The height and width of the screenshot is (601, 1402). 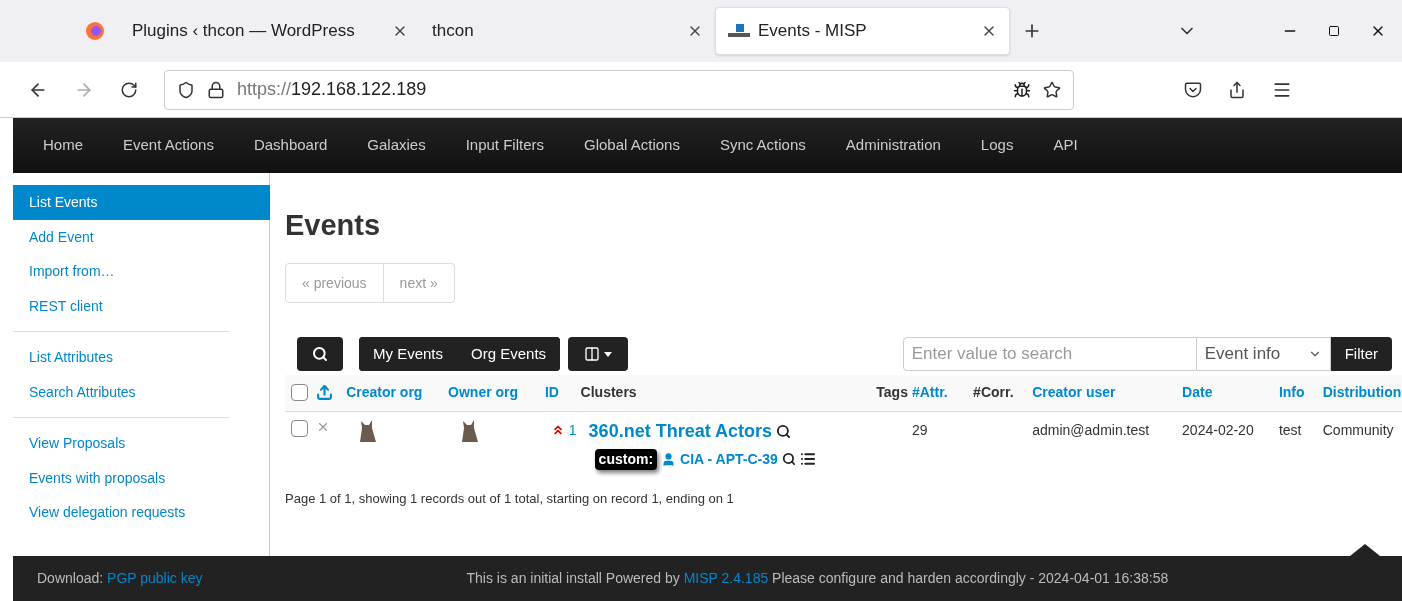 I want to click on browser-tab: Events - MISP, so click(x=862, y=31).